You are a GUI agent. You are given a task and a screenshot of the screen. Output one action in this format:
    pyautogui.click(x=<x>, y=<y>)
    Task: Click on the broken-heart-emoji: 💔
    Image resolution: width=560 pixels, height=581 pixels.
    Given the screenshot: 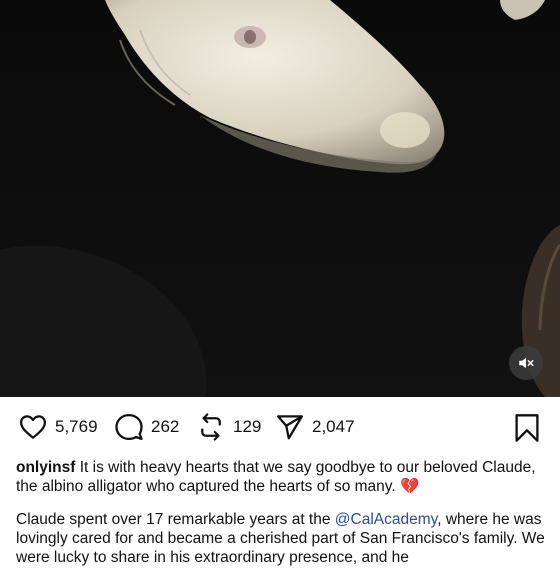 What is the action you would take?
    pyautogui.click(x=410, y=486)
    